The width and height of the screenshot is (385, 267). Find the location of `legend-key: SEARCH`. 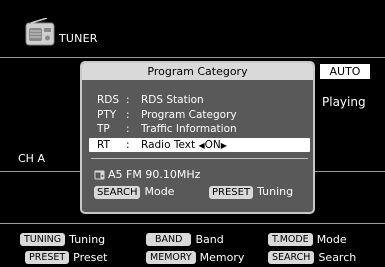

legend-key: SEARCH is located at coordinates (291, 257).